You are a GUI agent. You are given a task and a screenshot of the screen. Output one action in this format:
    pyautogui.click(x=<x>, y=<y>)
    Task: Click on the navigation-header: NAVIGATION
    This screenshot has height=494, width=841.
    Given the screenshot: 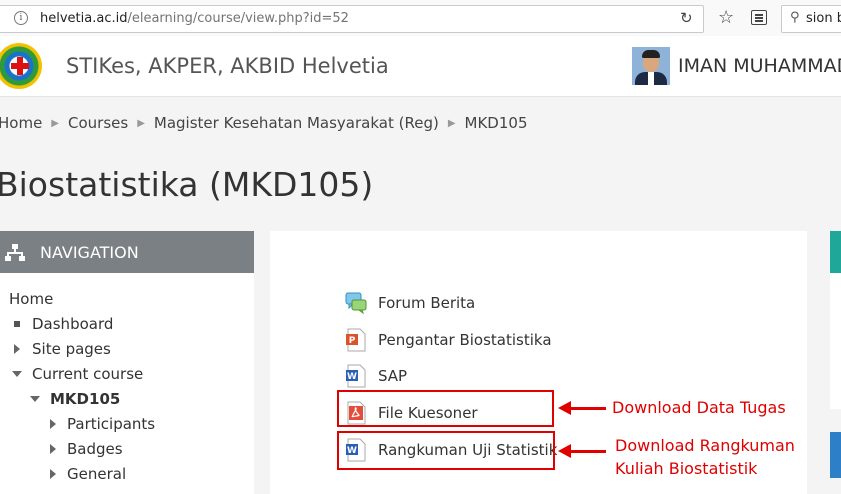 What is the action you would take?
    pyautogui.click(x=127, y=252)
    